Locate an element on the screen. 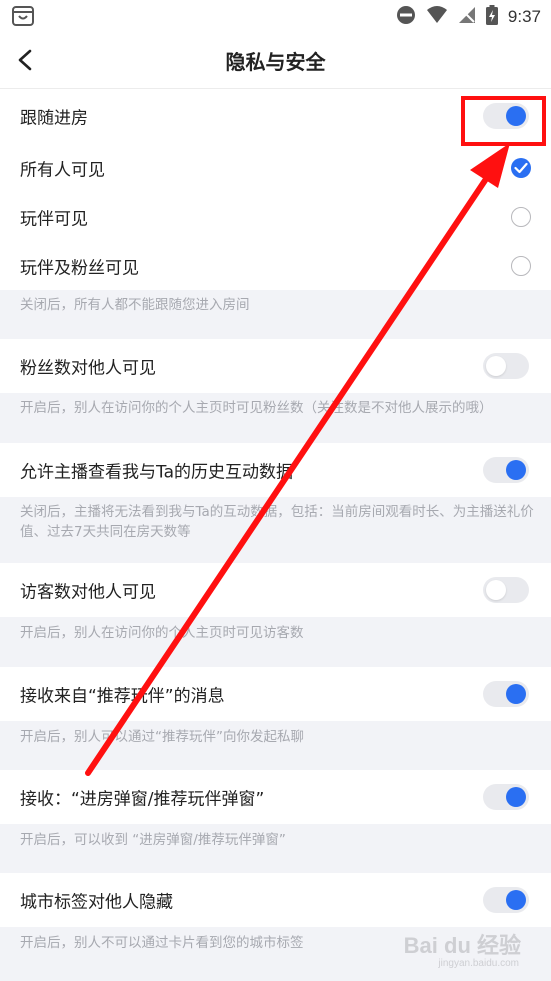 The width and height of the screenshot is (551, 981). visitors-visible-description: 开启后，别人在访问你的个人主页时可见访客数 is located at coordinates (162, 633).